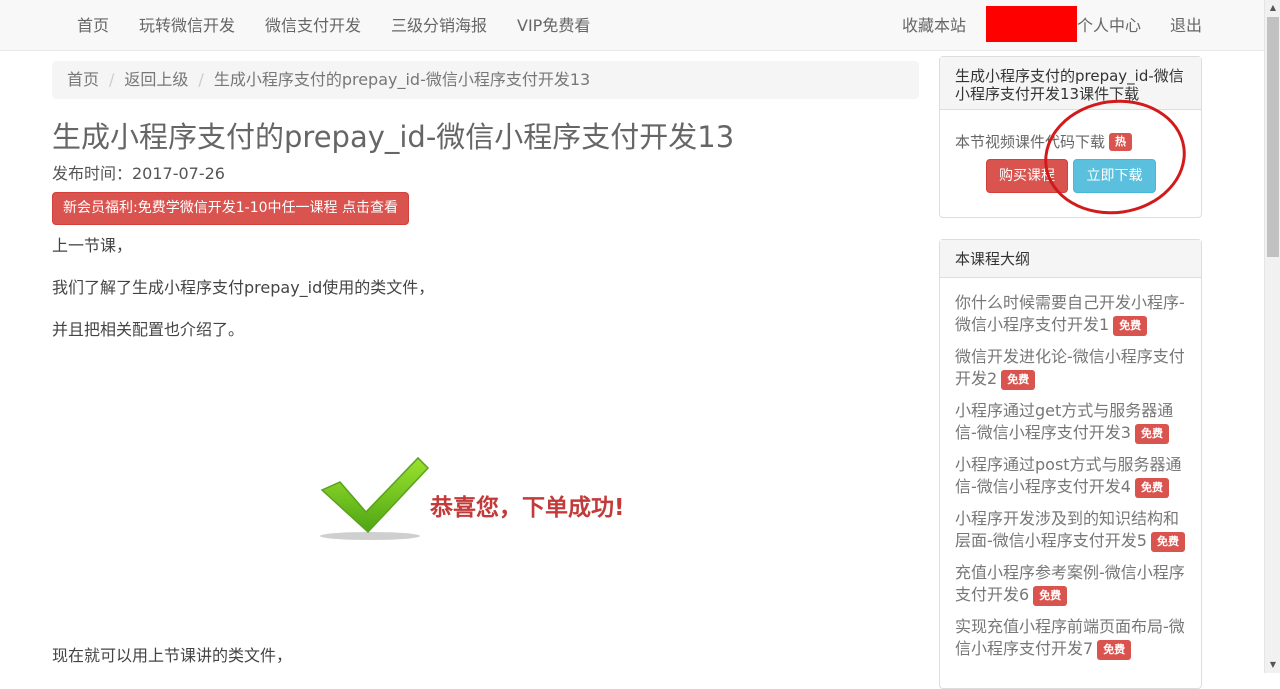 The height and width of the screenshot is (689, 1280). What do you see at coordinates (1031, 24) in the screenshot?
I see `redacted-username` at bounding box center [1031, 24].